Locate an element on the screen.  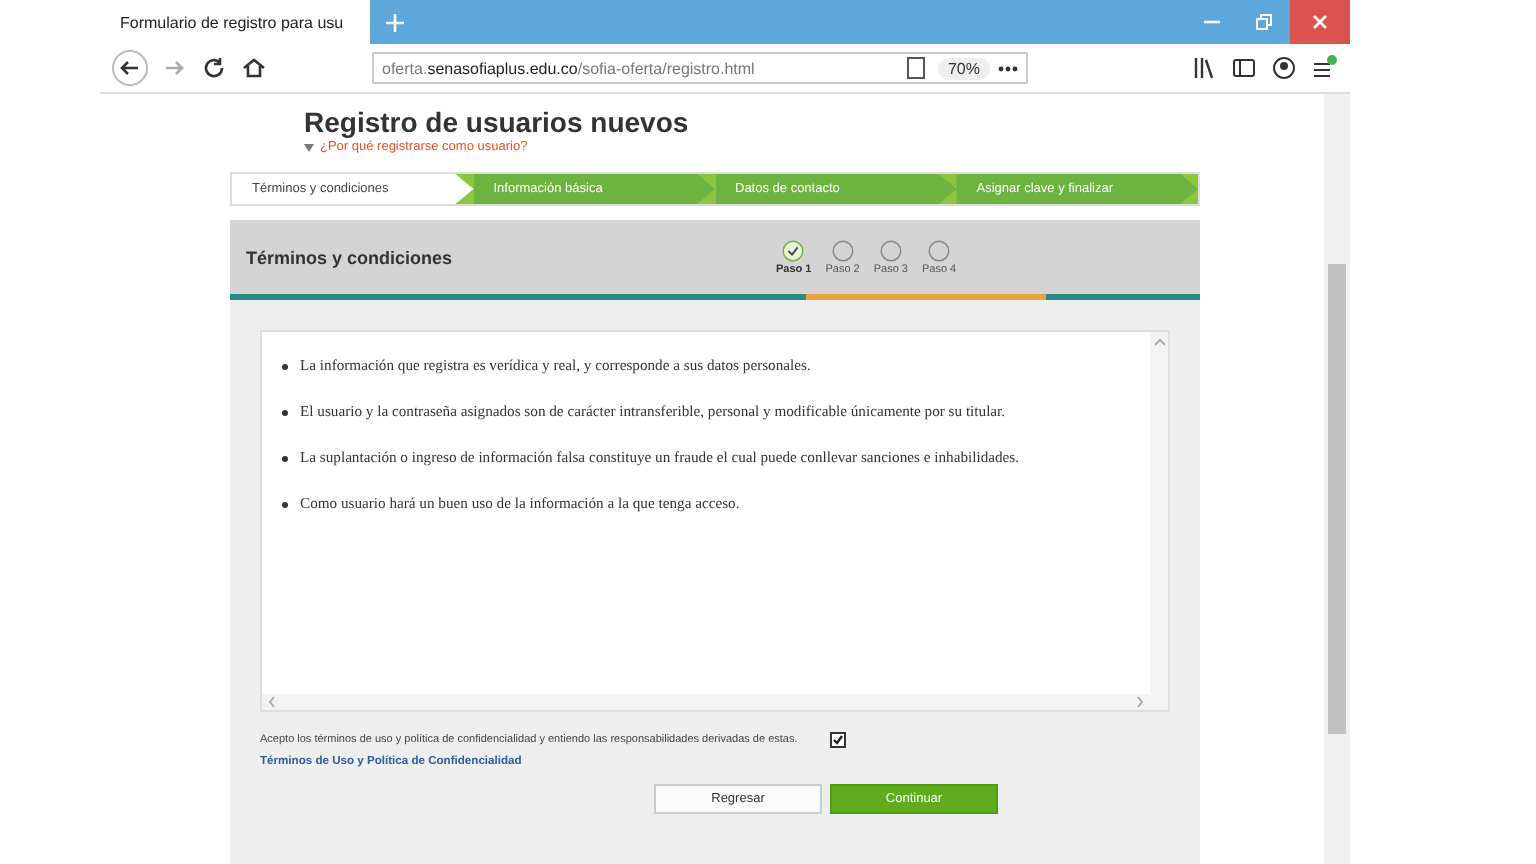
home-icon is located at coordinates (254, 68).